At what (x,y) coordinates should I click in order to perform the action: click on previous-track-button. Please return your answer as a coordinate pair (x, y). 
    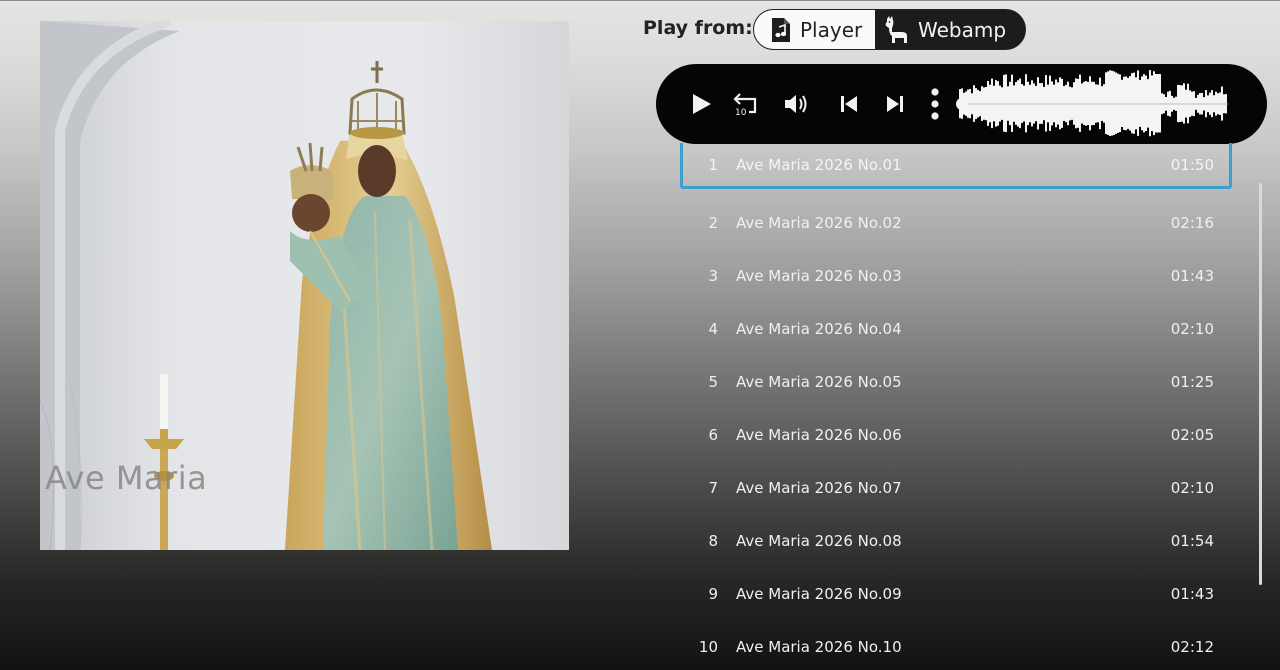
    Looking at the image, I should click on (849, 104).